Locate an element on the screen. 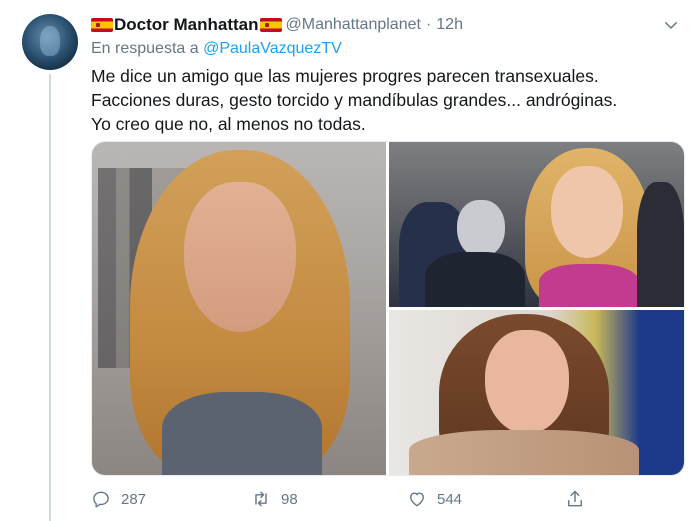 This screenshot has height=521, width=700. user-handle: @Manhattanplanet is located at coordinates (353, 25).